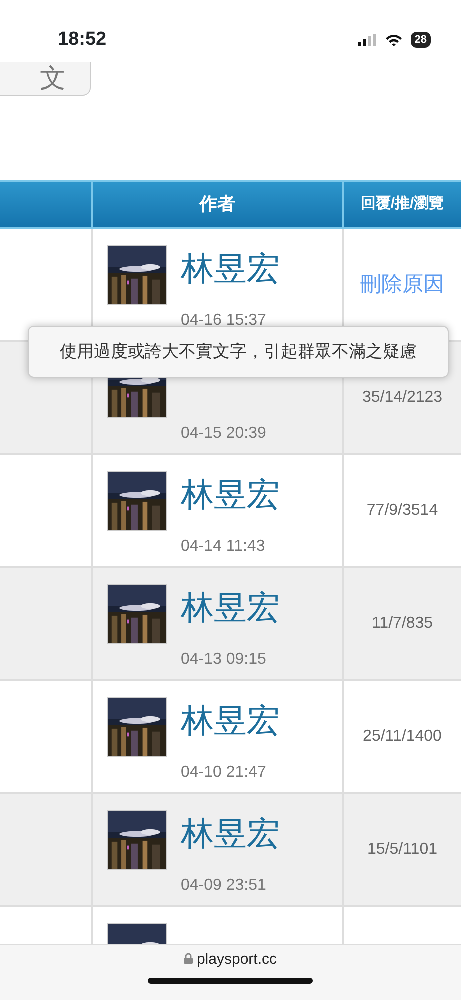 Image resolution: width=461 pixels, height=1000 pixels. I want to click on post-date: 04-09 23:51, so click(224, 886).